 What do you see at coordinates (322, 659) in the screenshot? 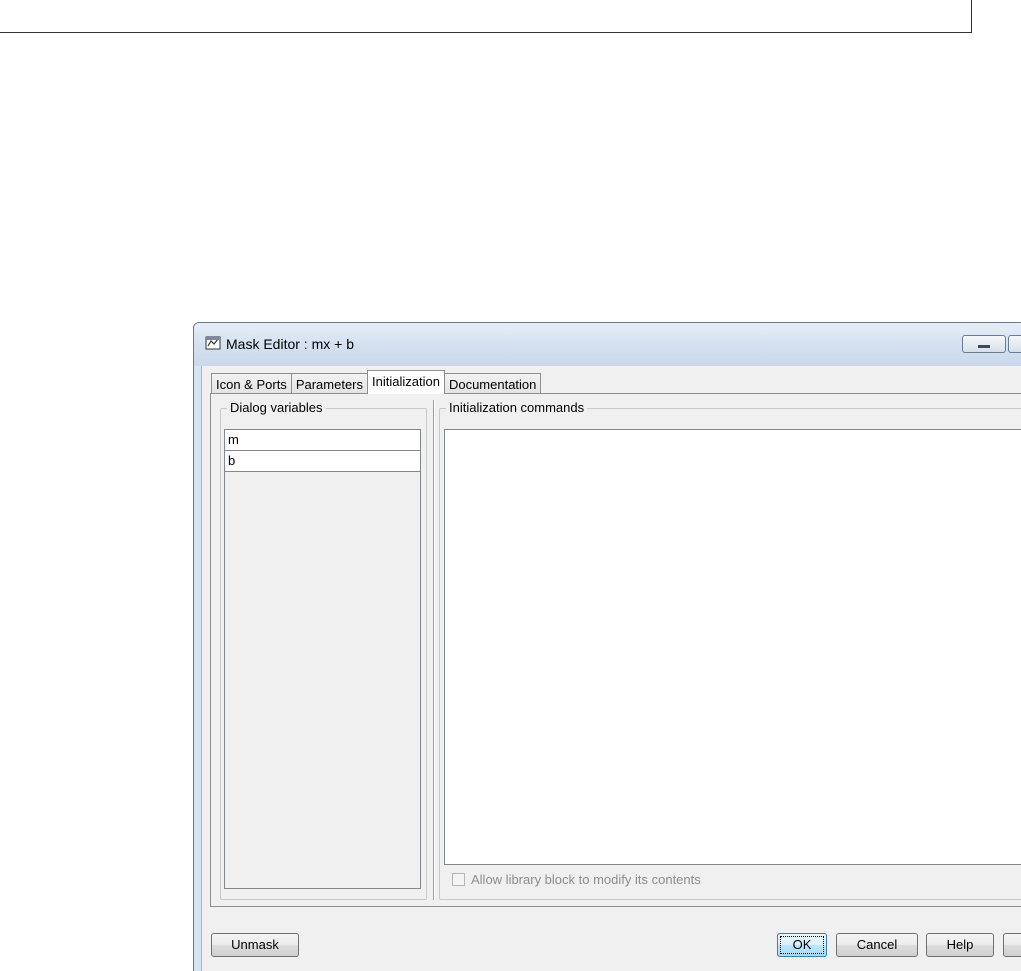
I see `dialog-variables-list: m b` at bounding box center [322, 659].